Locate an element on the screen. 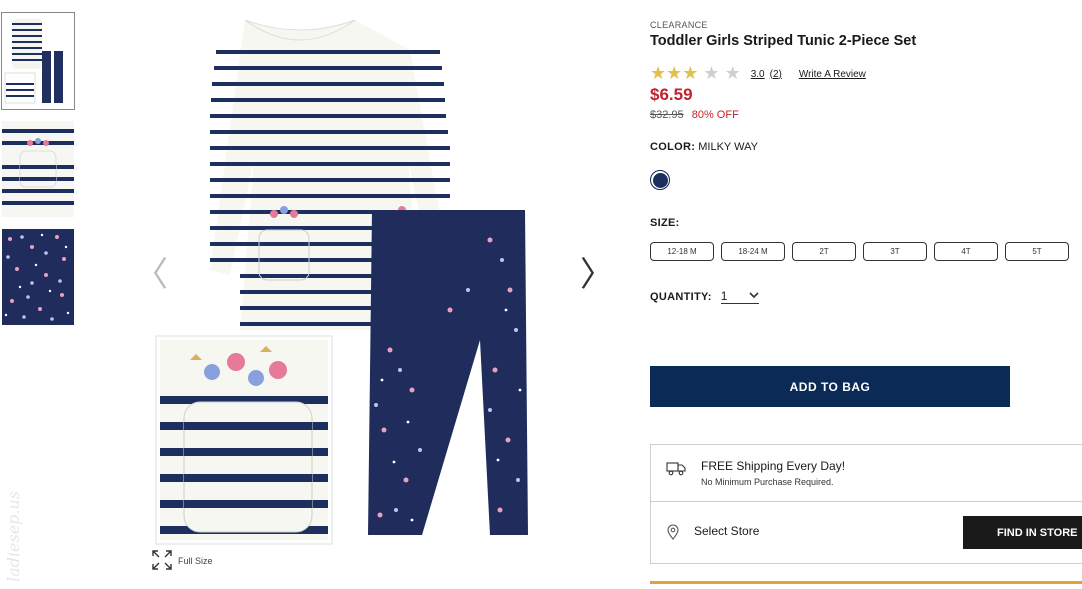  size-options: 12-18 M 18-24 M 2T 3T 4T 5T is located at coordinates (866, 251).